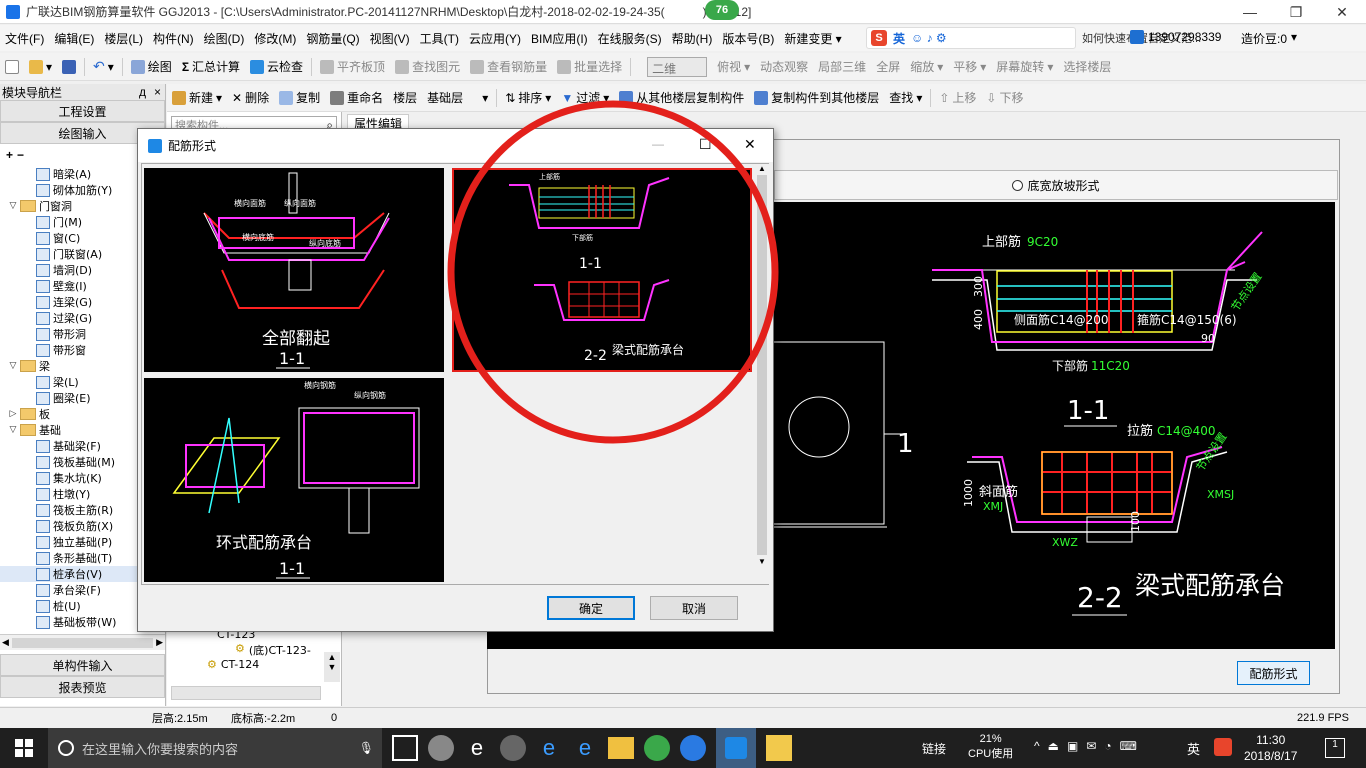 The height and width of the screenshot is (768, 1366). Describe the element at coordinates (733, 66) in the screenshot. I see `top-view-button: 俯视 ▾` at that location.